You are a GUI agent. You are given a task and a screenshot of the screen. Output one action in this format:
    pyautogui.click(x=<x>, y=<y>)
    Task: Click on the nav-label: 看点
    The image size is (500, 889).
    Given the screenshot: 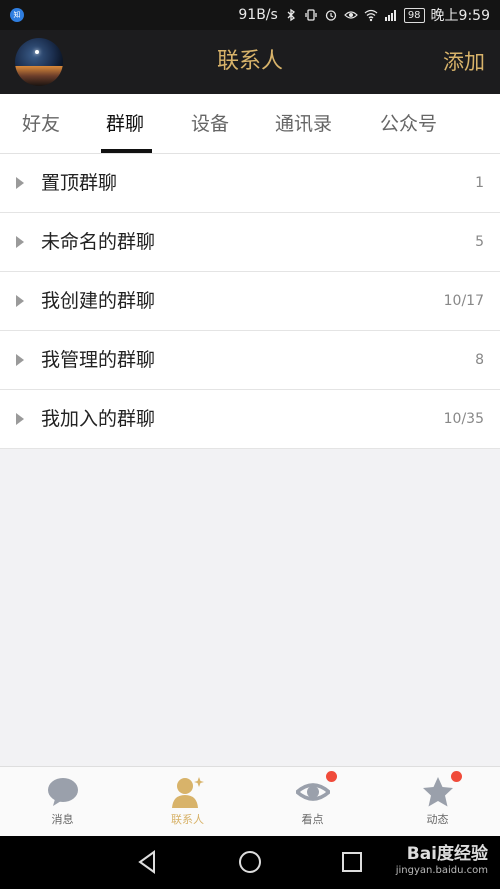 What is the action you would take?
    pyautogui.click(x=312, y=819)
    